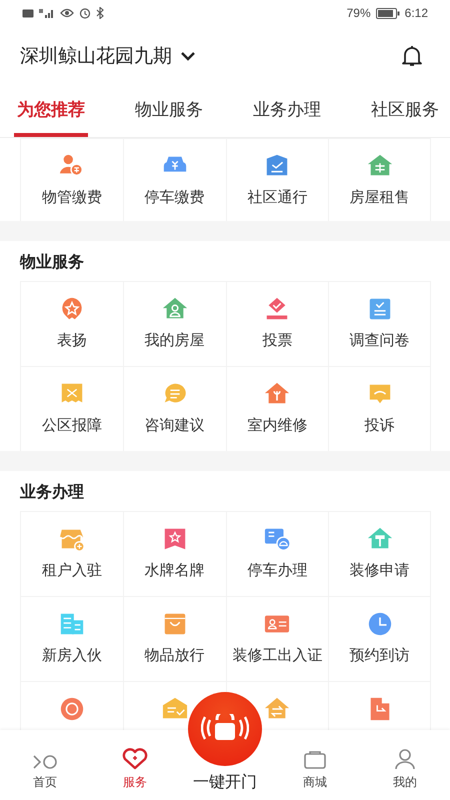 The height and width of the screenshot is (800, 450). What do you see at coordinates (379, 624) in the screenshot?
I see `clock-icon` at bounding box center [379, 624].